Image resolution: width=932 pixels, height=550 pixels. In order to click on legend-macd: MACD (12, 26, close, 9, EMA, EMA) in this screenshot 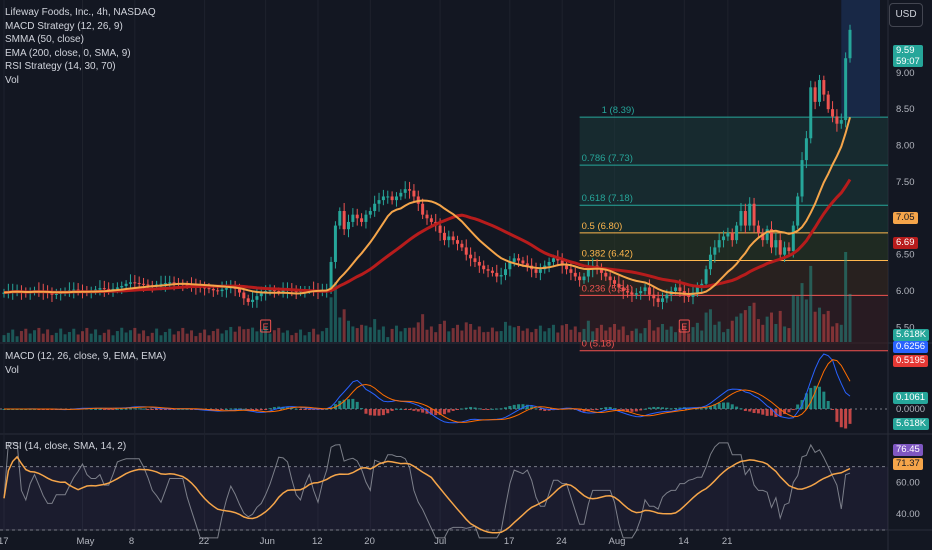, I will do `click(85, 357)`.